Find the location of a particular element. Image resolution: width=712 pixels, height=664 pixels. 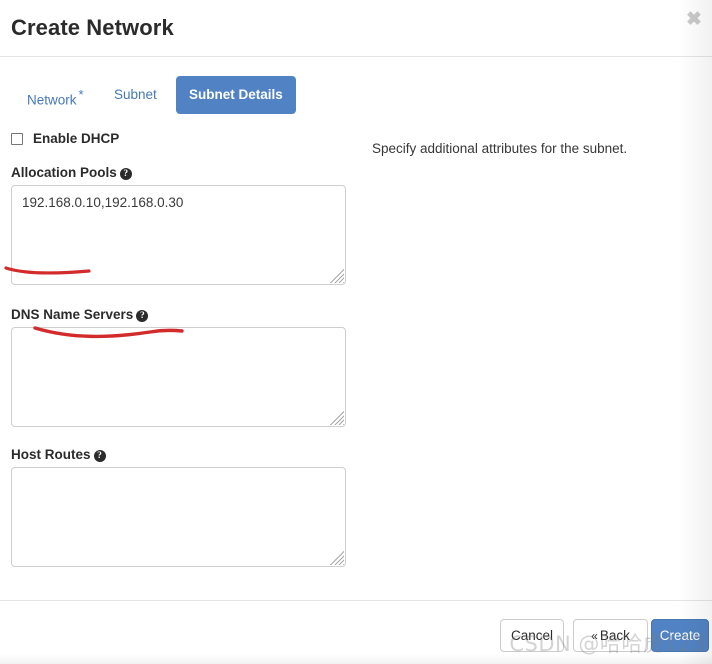

tab-subnet-label: Subnet is located at coordinates (135, 94).